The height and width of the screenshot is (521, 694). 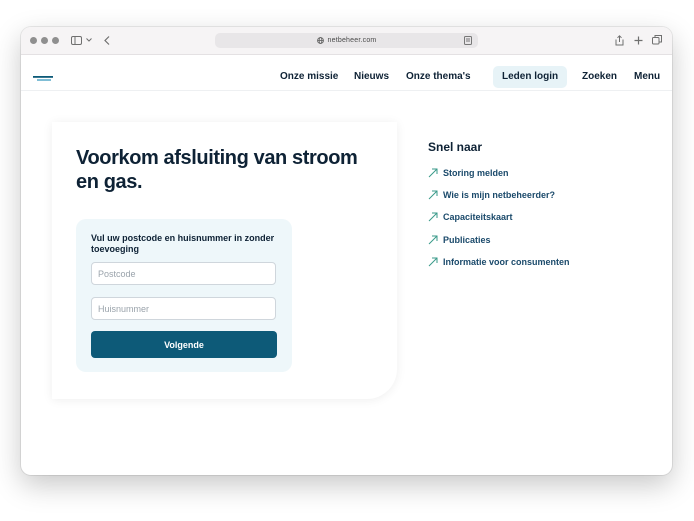 What do you see at coordinates (76, 40) in the screenshot?
I see `sidebar-toggle-icon` at bounding box center [76, 40].